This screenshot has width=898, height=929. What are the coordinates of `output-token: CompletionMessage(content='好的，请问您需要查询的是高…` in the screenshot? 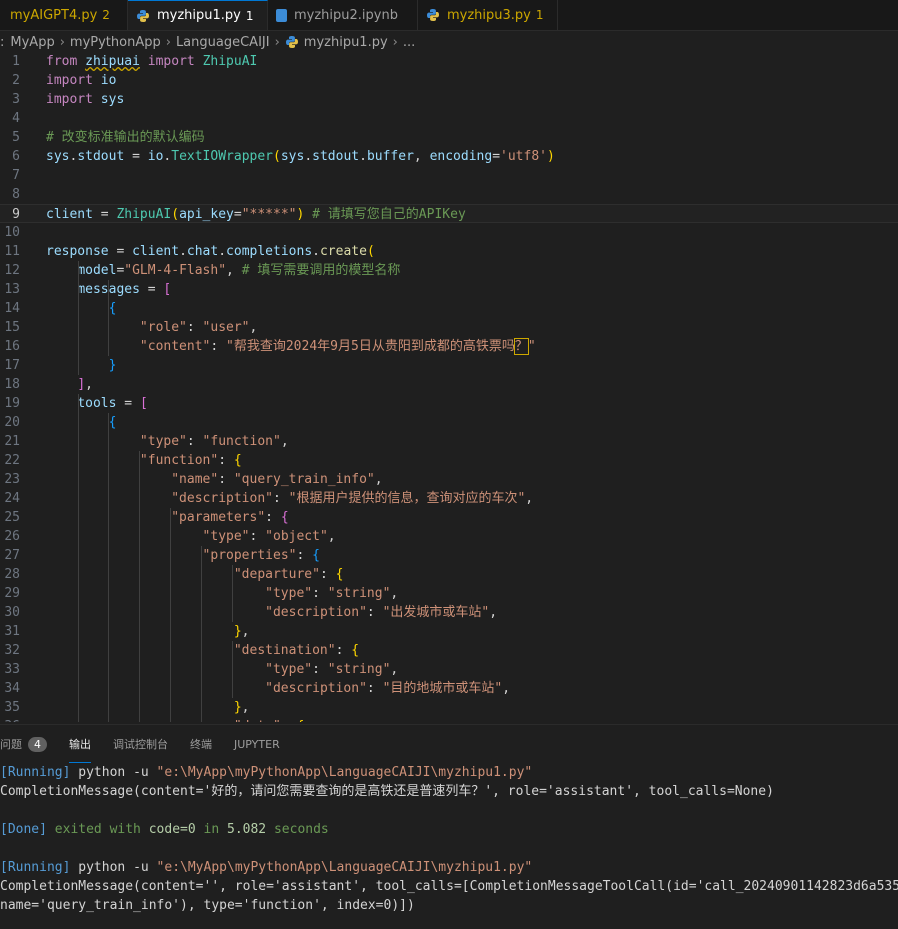 It's located at (387, 791).